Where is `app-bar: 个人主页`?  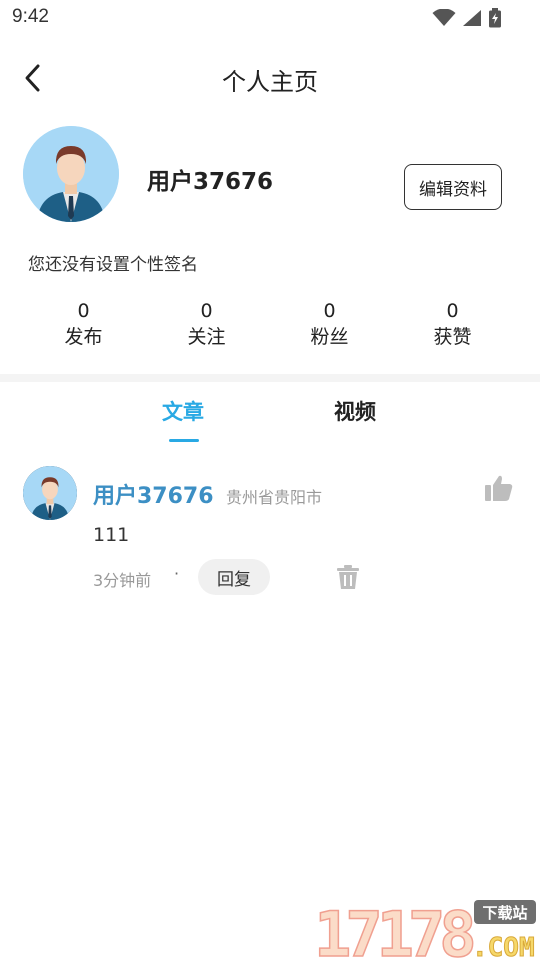 app-bar: 个人主页 is located at coordinates (270, 78).